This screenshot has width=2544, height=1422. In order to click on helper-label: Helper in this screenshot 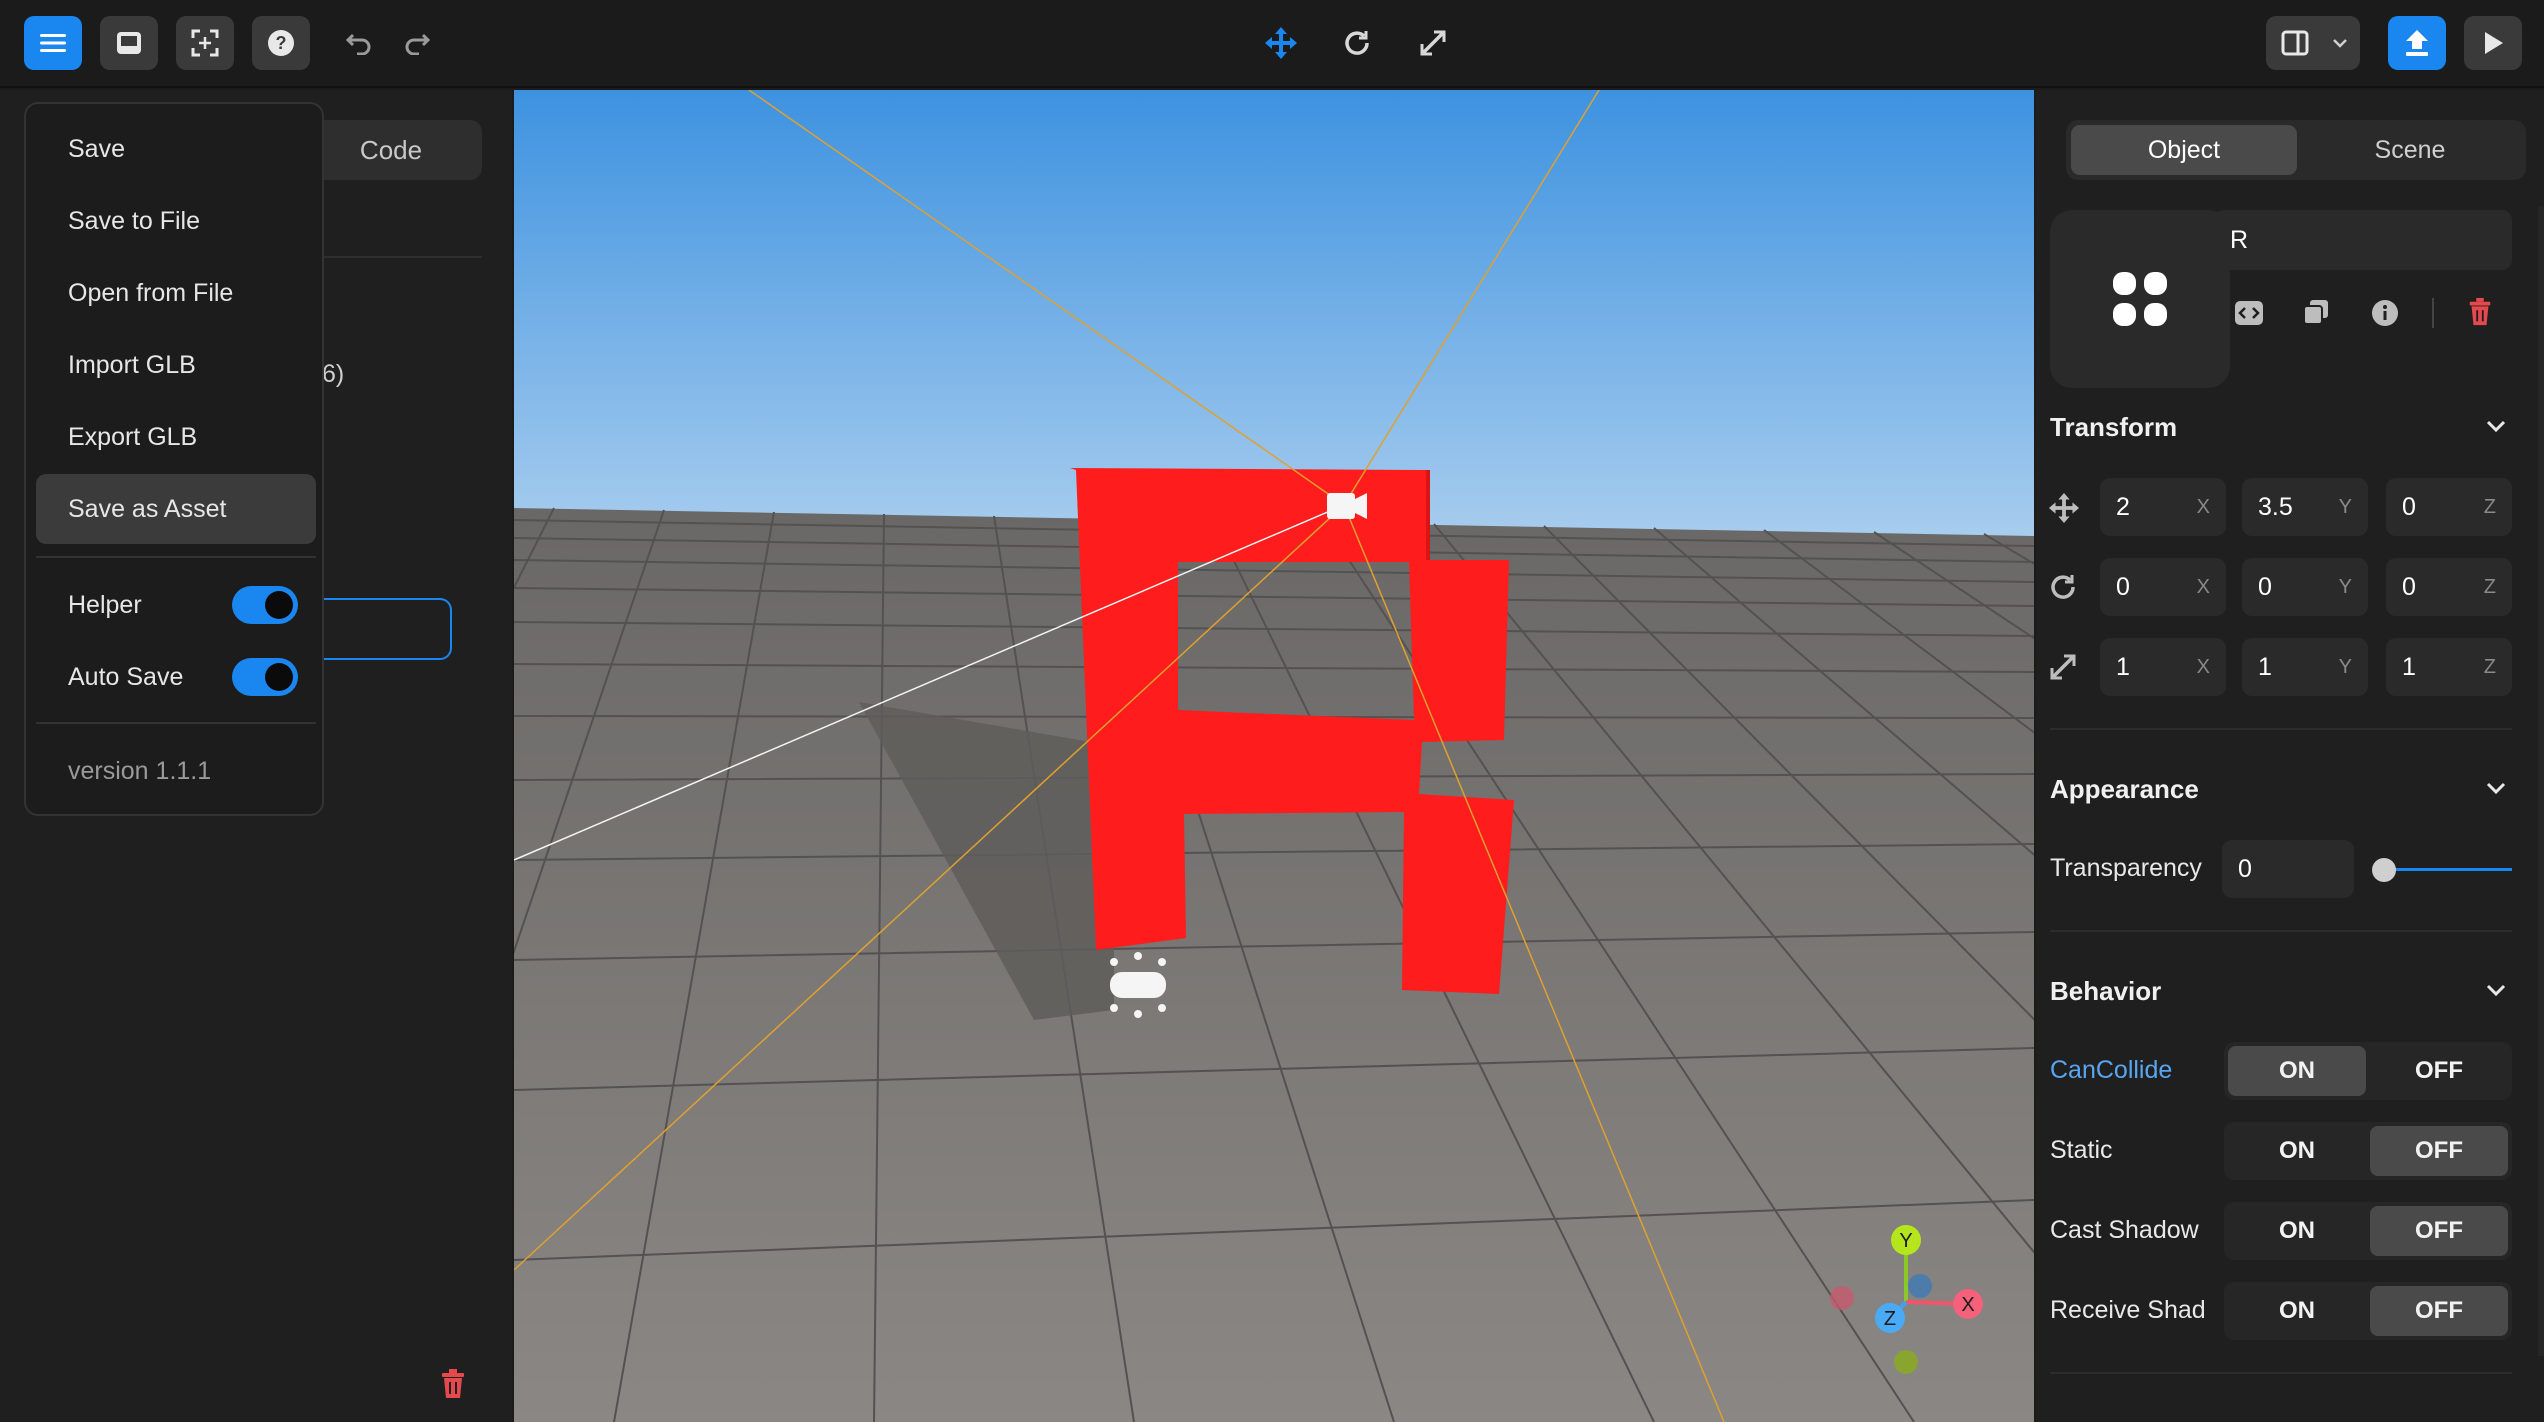, I will do `click(105, 604)`.